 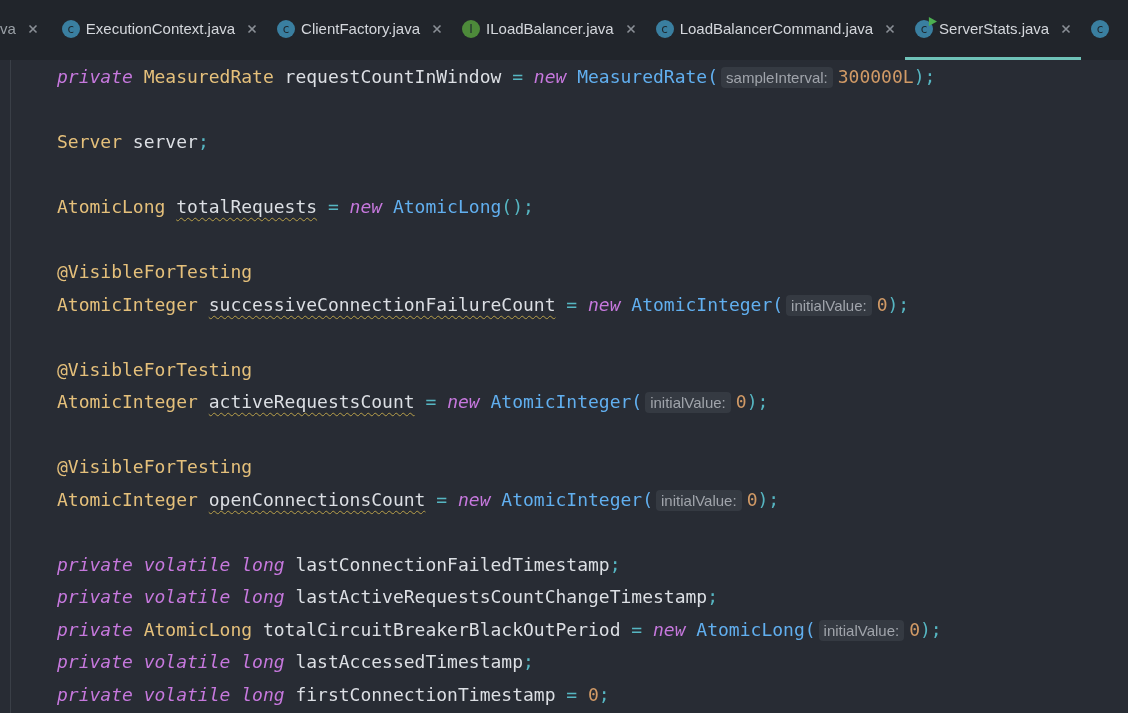 What do you see at coordinates (648, 76) in the screenshot?
I see `constructor-call: MeasuredRate(` at bounding box center [648, 76].